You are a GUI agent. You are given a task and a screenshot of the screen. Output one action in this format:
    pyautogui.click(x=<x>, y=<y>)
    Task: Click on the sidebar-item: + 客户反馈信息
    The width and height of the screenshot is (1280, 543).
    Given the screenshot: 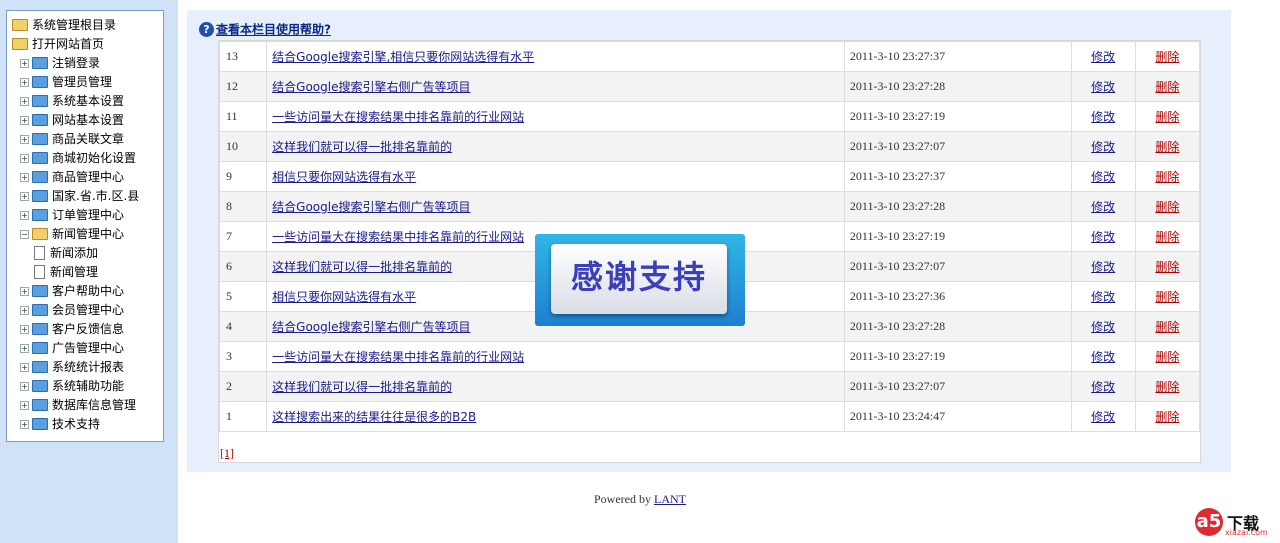 What is the action you would take?
    pyautogui.click(x=72, y=329)
    